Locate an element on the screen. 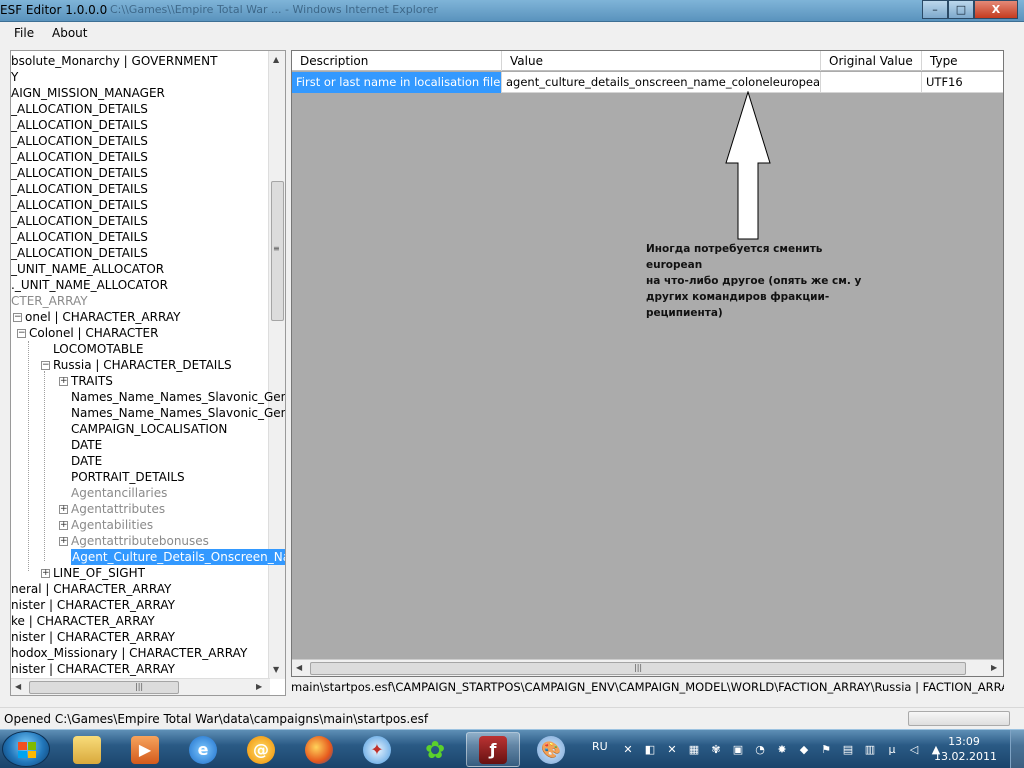 This screenshot has width=1024, height=768. esf-editor-icon: ƒ is located at coordinates (493, 749).